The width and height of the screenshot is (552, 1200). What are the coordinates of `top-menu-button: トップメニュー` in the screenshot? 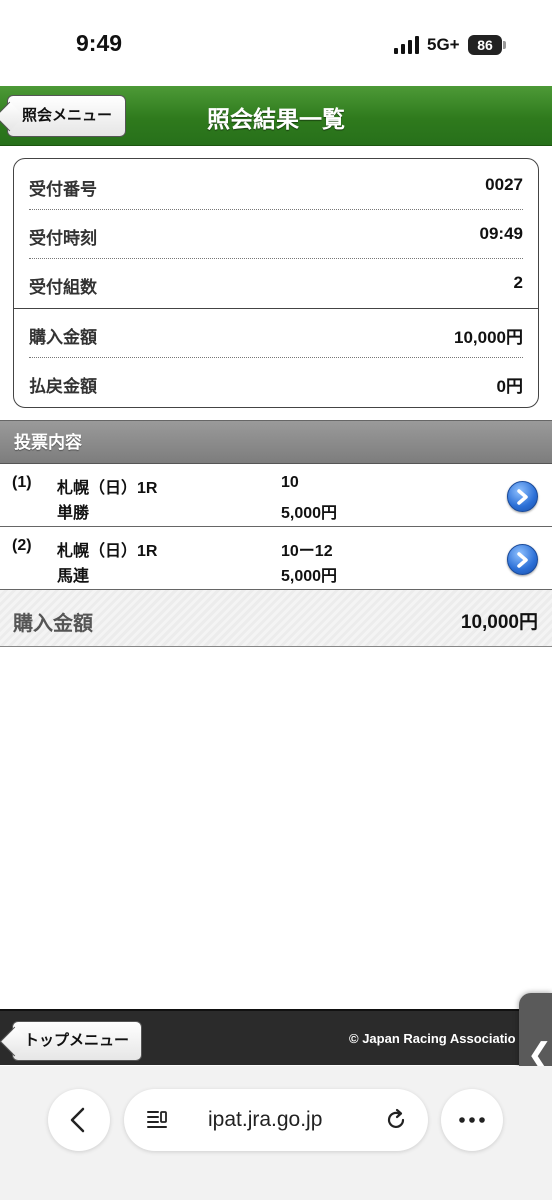 It's located at (77, 1041).